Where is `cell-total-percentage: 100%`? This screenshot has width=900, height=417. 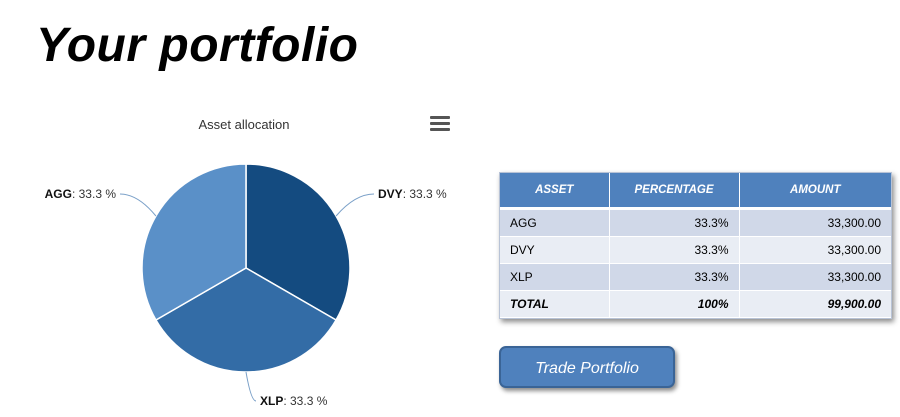 cell-total-percentage: 100% is located at coordinates (674, 304).